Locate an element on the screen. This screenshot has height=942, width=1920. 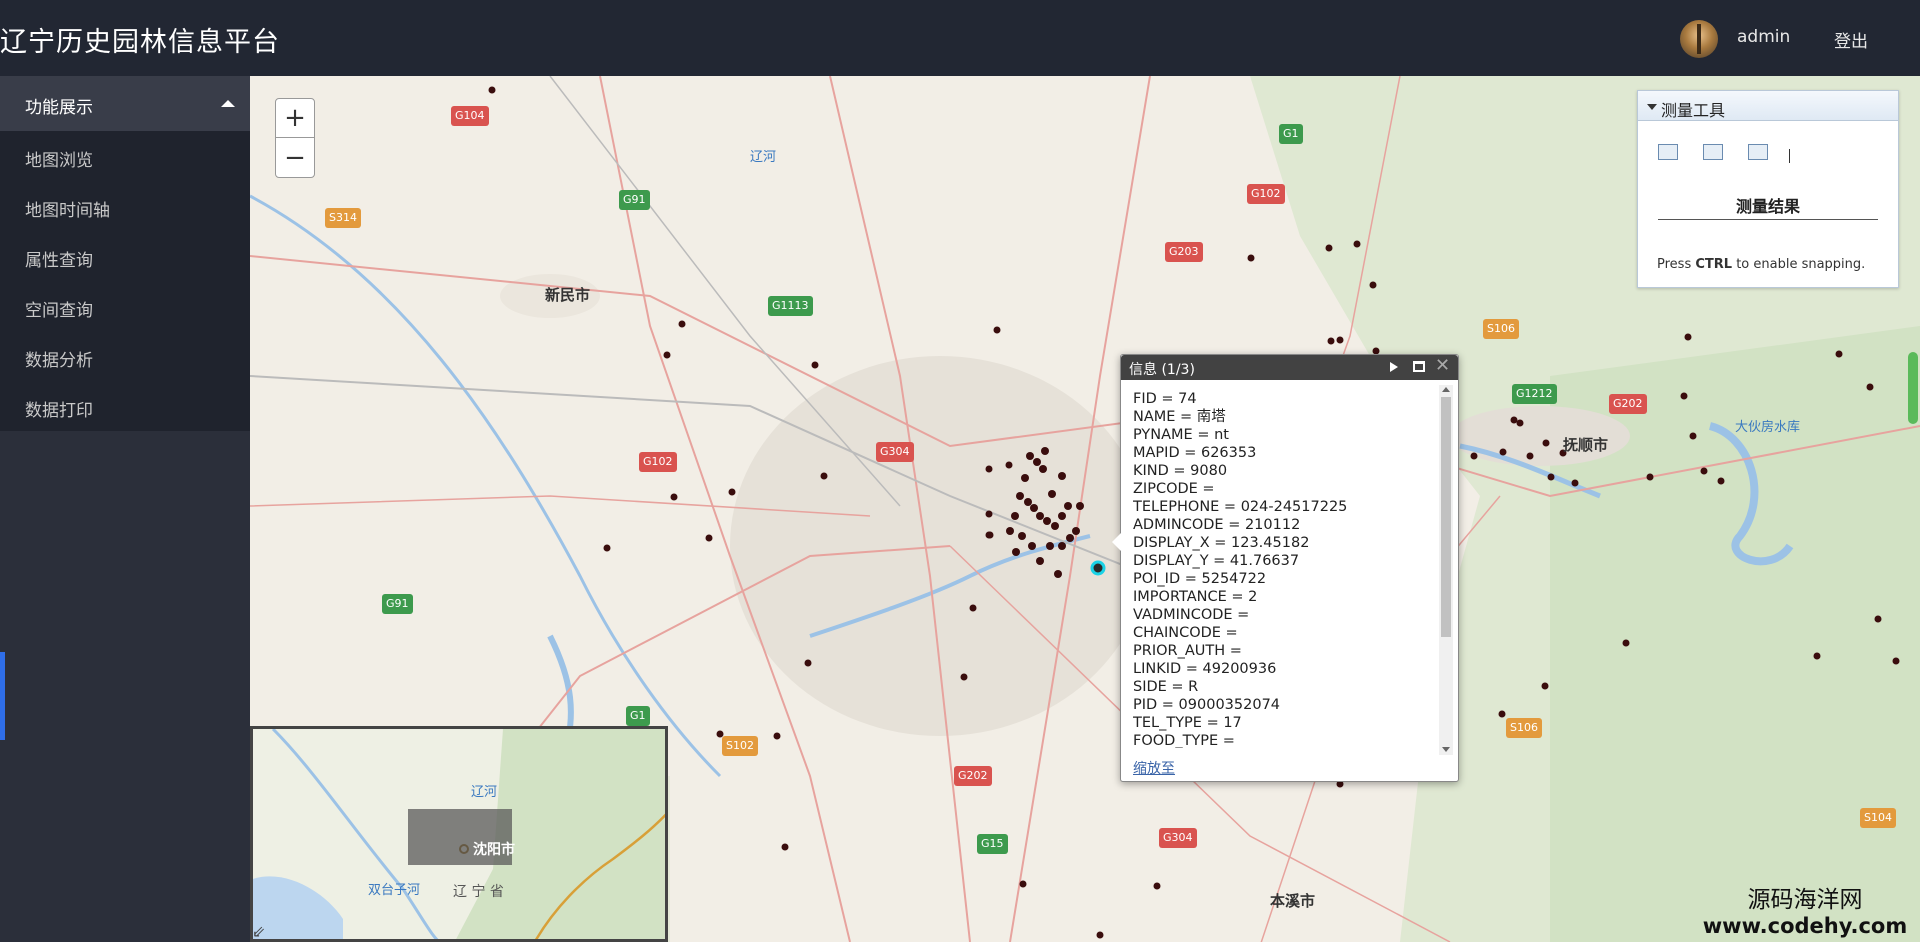
menu-list: 地图浏览 地图时间轴 属性查询 空间查询 数据分析 数据打印 is located at coordinates (125, 281).